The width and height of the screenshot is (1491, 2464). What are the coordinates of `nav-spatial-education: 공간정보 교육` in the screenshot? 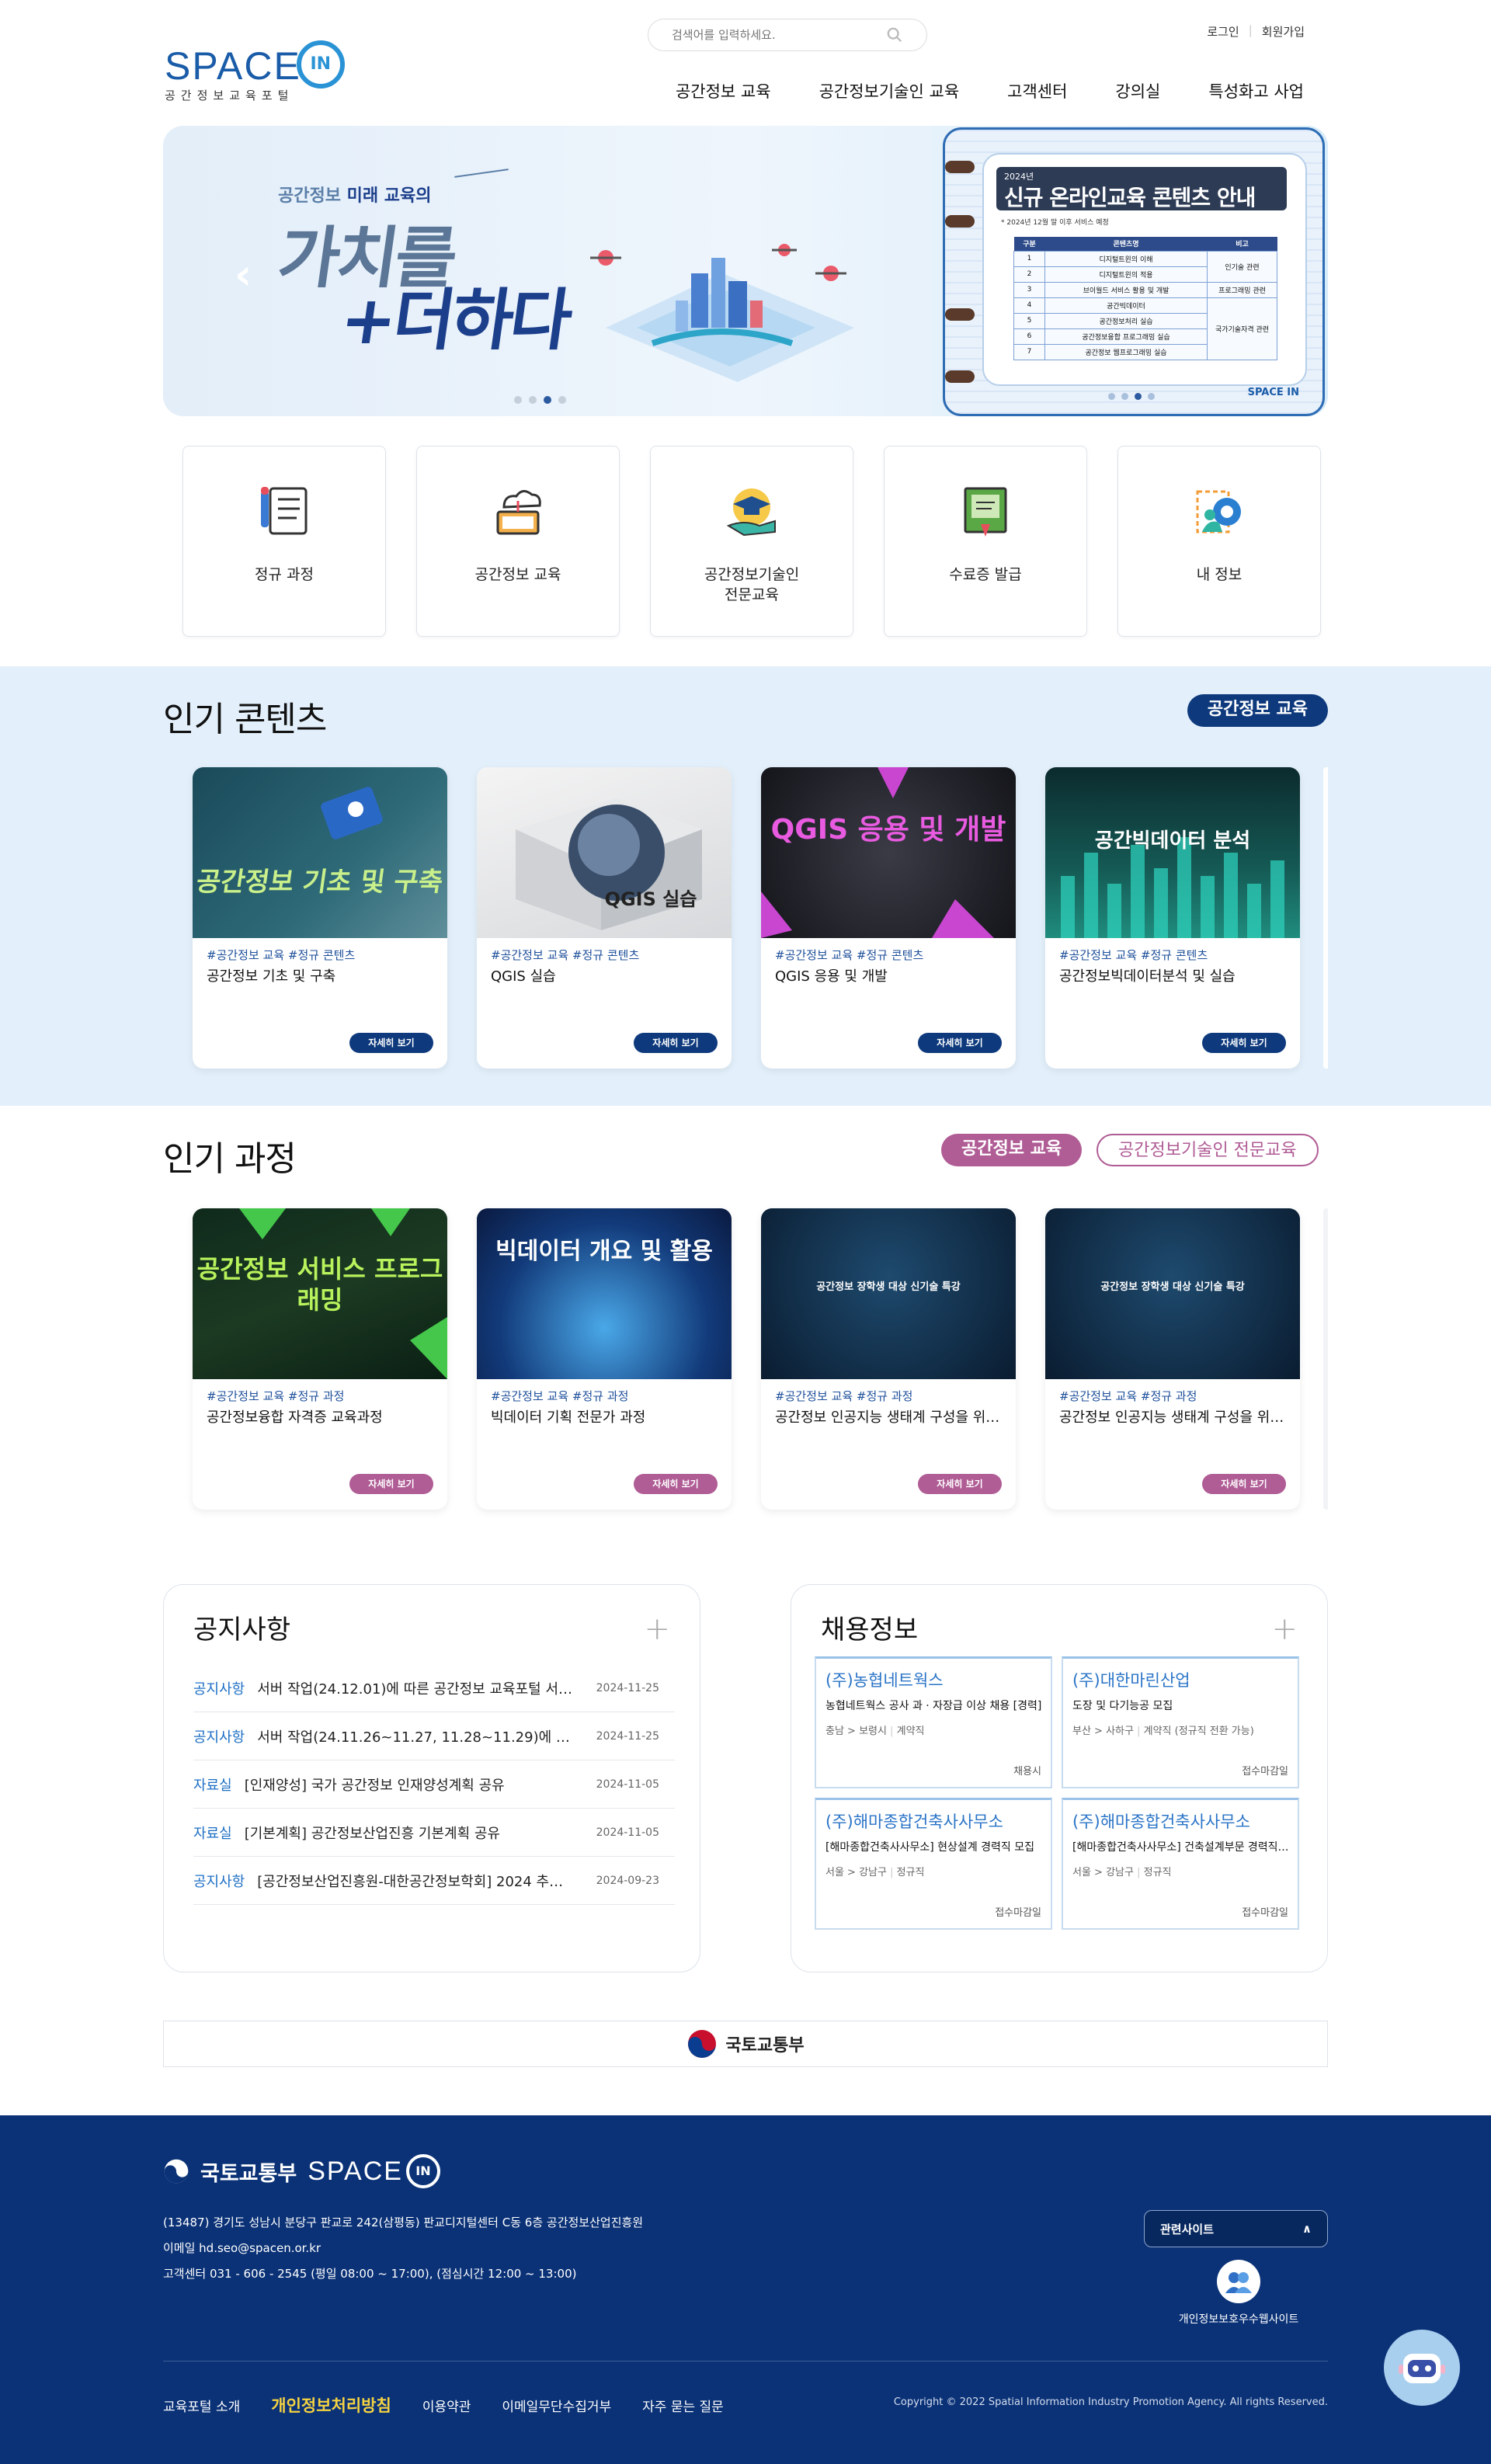 It's located at (723, 91).